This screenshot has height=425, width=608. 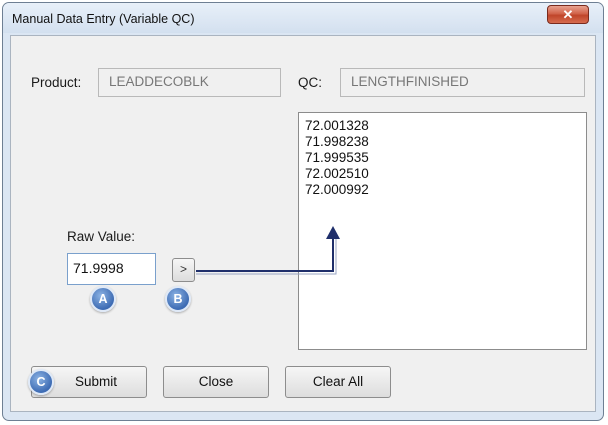 What do you see at coordinates (96, 381) in the screenshot?
I see `submit-label: Submit` at bounding box center [96, 381].